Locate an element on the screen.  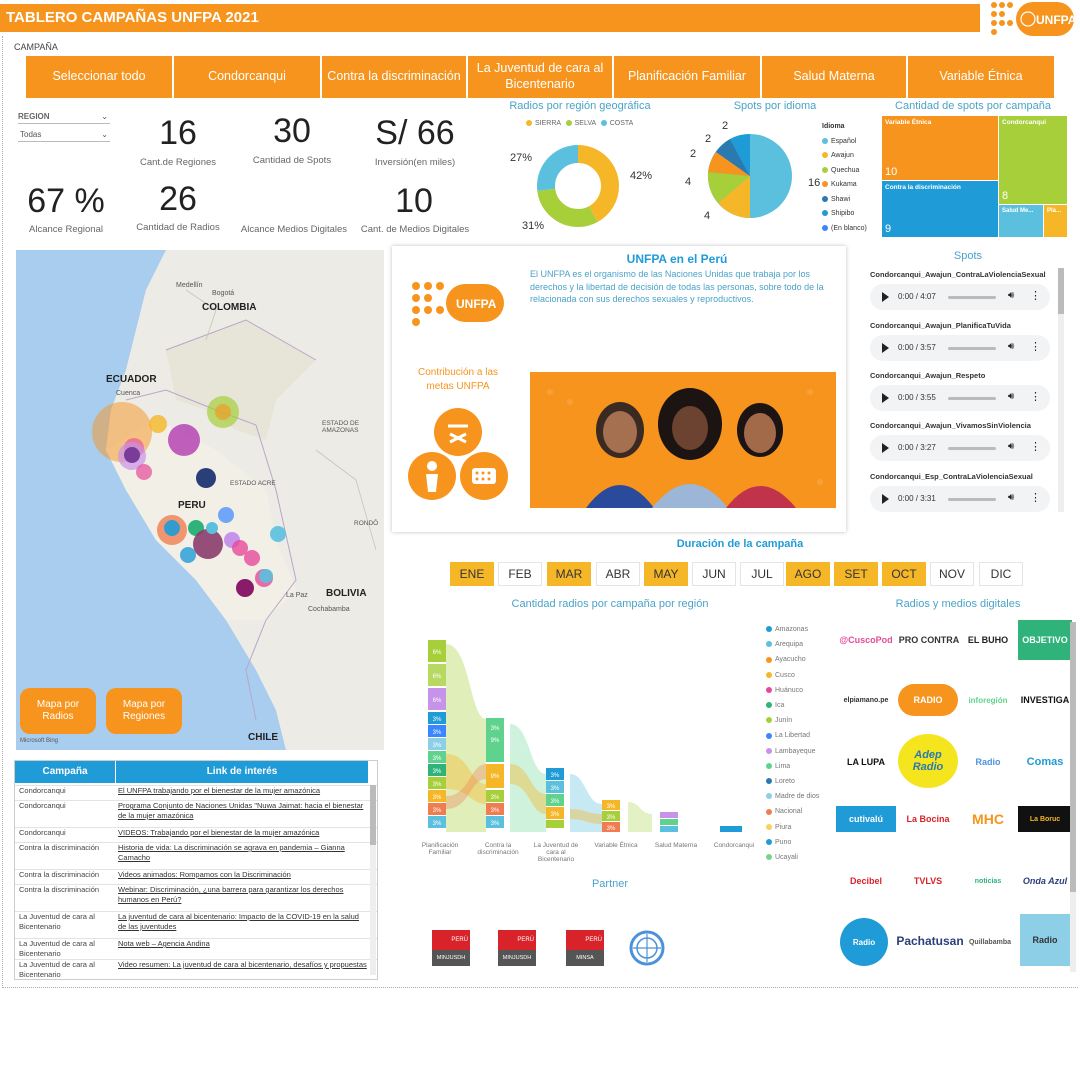
table-header-campana: Campaña is located at coordinates (65, 772).